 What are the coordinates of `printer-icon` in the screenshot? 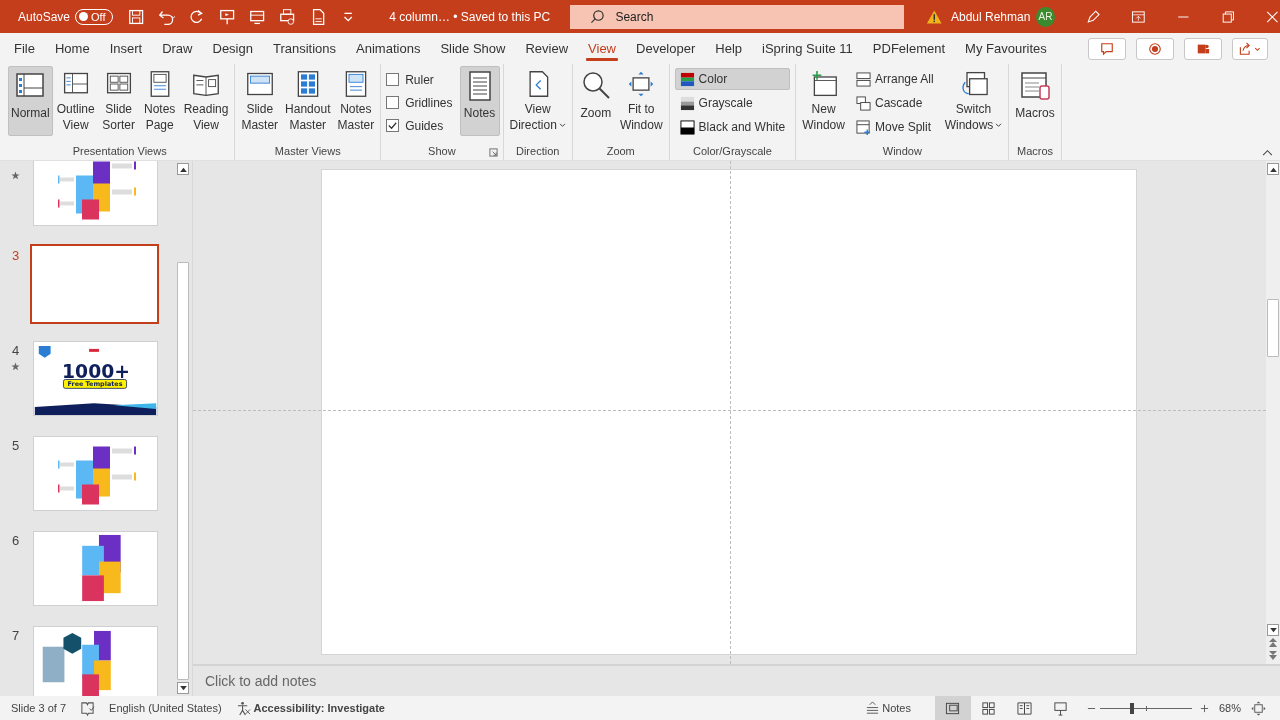 It's located at (287, 16).